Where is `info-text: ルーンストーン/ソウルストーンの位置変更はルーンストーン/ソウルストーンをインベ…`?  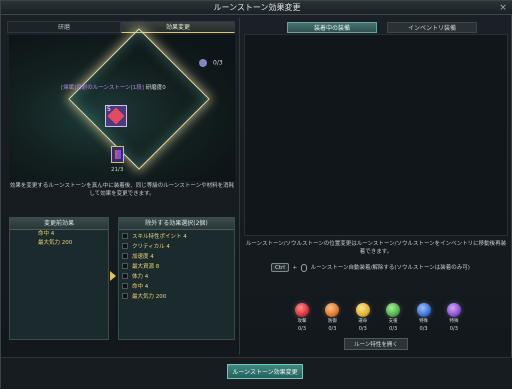 info-text: ルーンストーン/ソウルストーンの位置変更はルーンストーン/ソウルストーンをインベ… is located at coordinates (376, 248).